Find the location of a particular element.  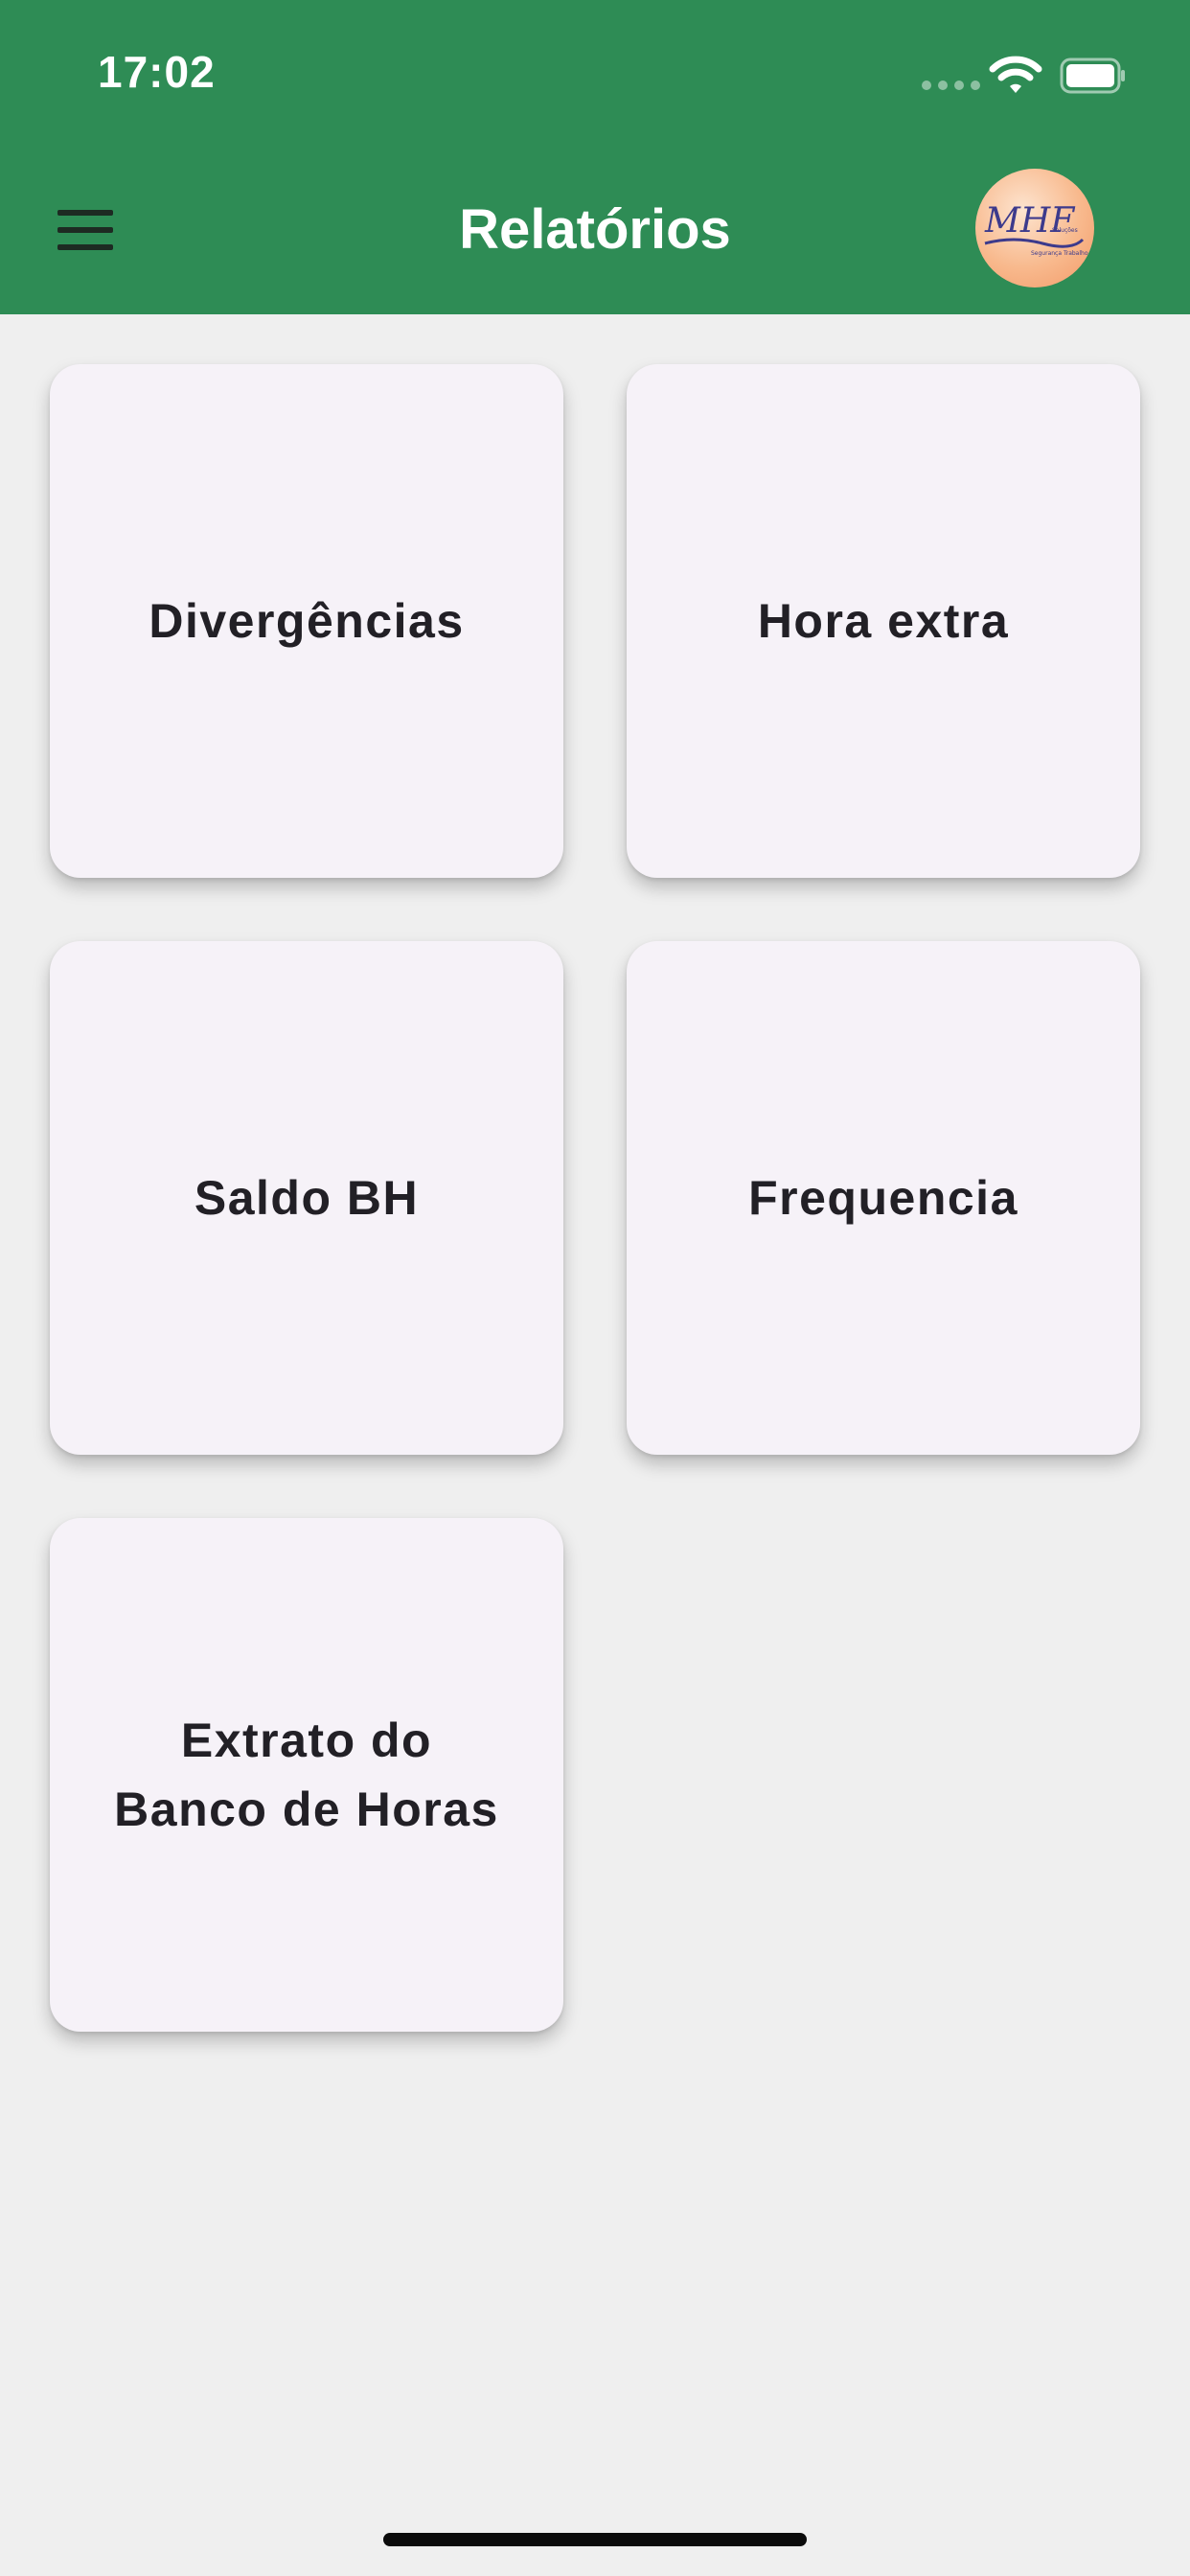

home-indicator is located at coordinates (595, 2539).